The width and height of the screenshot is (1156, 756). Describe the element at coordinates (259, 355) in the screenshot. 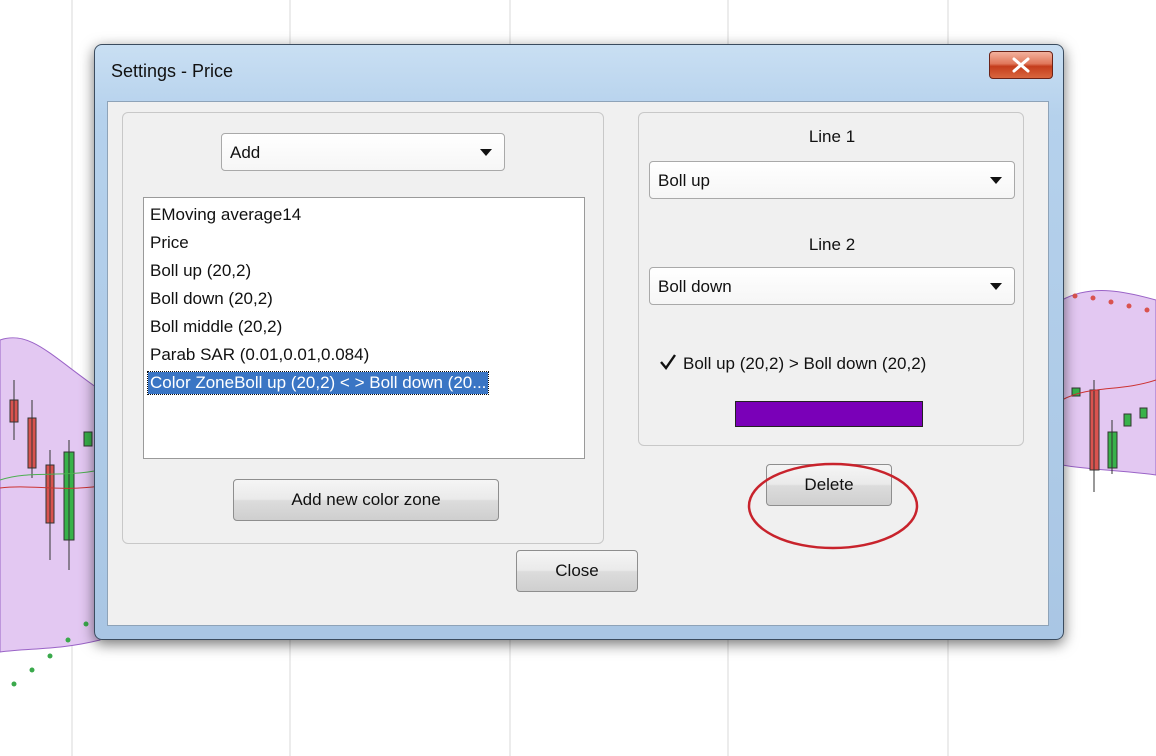

I see `list-item: Parab SAR (0.01,0.01,0.084)` at that location.